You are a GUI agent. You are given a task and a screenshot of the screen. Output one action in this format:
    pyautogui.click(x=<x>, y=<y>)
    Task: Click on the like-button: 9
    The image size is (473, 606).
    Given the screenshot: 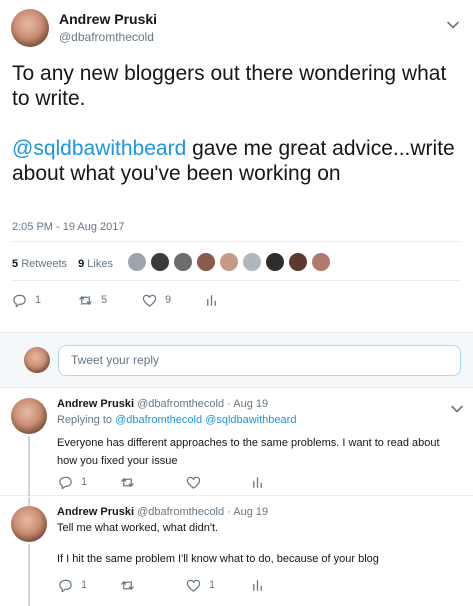 What is the action you would take?
    pyautogui.click(x=156, y=300)
    